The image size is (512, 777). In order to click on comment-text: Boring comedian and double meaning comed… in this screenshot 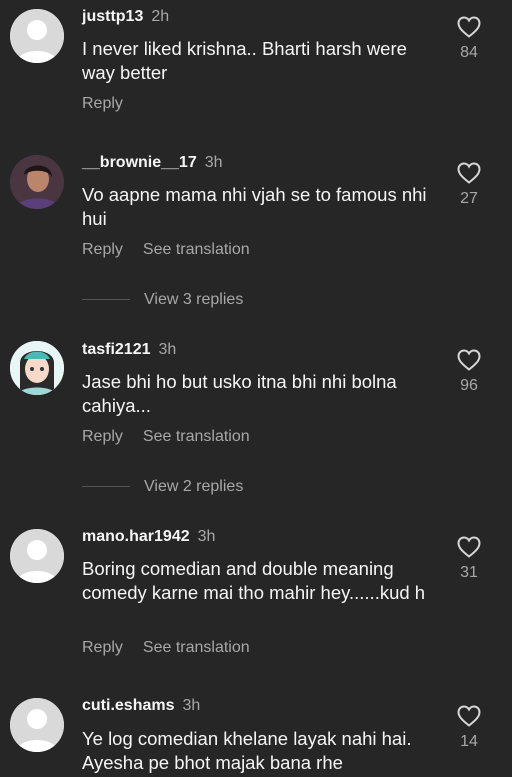, I will do `click(254, 580)`.